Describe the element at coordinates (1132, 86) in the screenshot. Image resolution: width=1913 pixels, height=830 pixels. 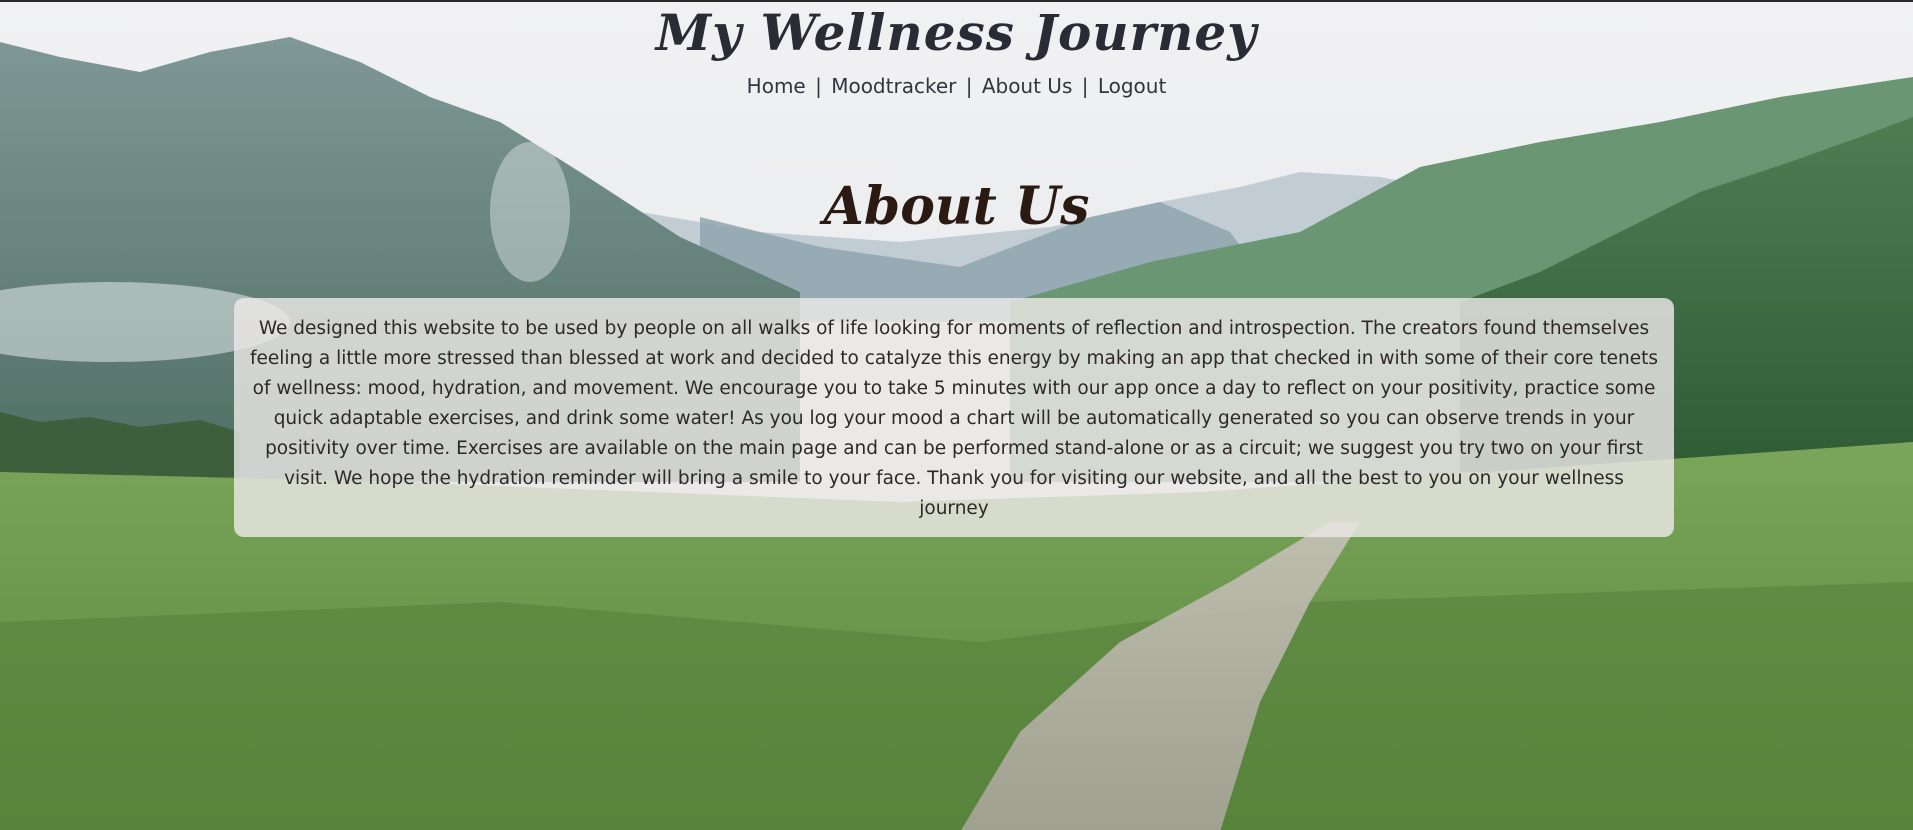
I see `nav-link-logout: Logout` at that location.